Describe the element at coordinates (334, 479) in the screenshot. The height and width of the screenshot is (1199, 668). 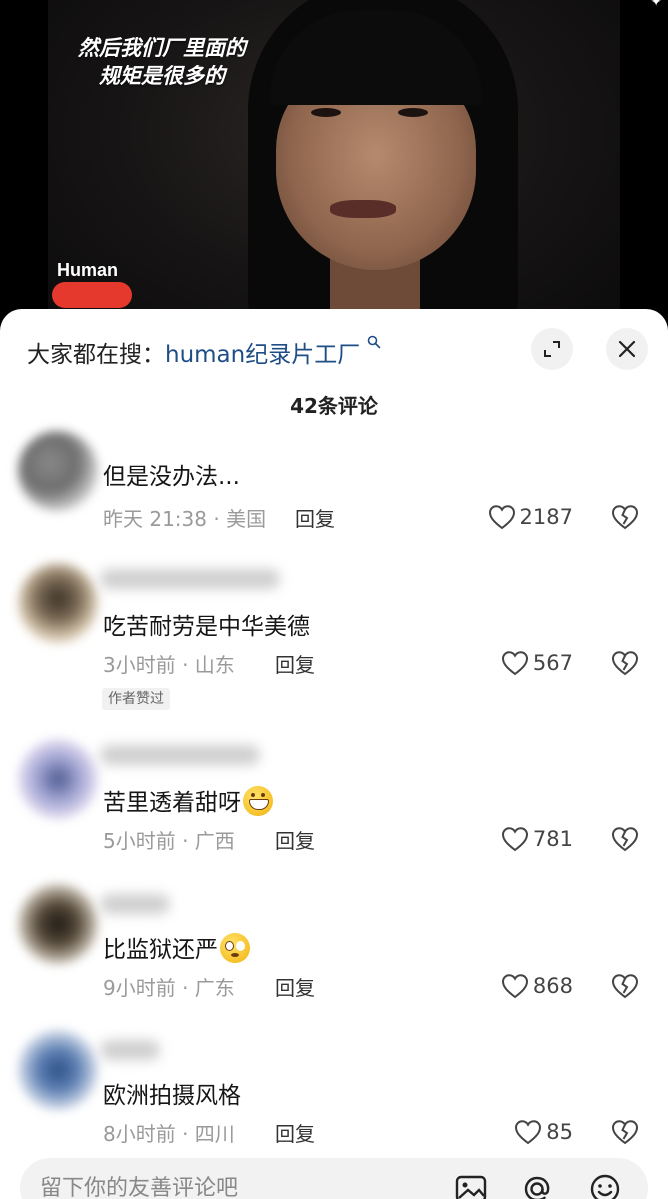
I see `comment-item: 但是没办法... 昨天 21:38 · 美国 回复 2187` at that location.